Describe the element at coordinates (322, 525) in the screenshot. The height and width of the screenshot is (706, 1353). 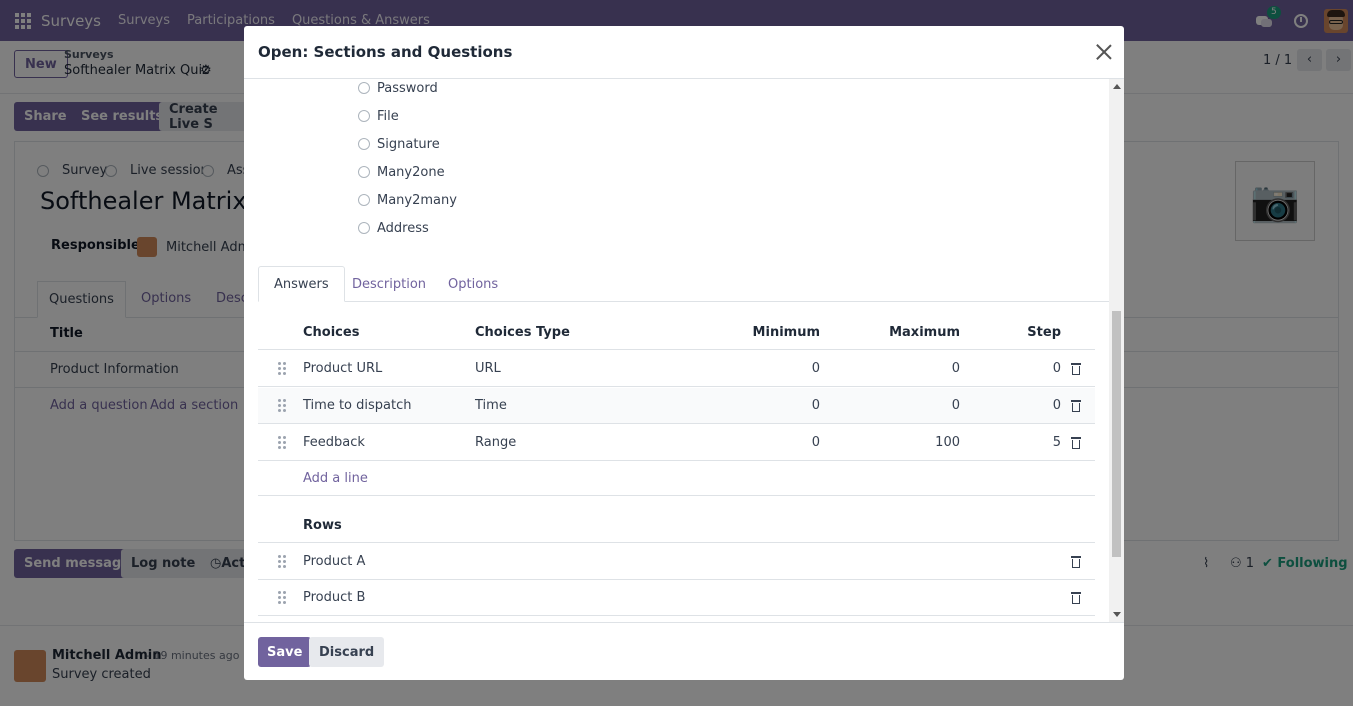
I see `column-rows: Rows` at that location.